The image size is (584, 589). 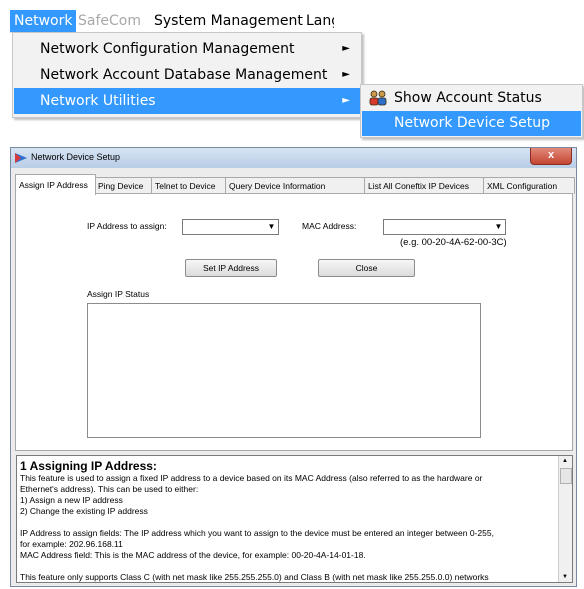 I want to click on assign-ip-status-label: Assign IP Status, so click(x=118, y=294).